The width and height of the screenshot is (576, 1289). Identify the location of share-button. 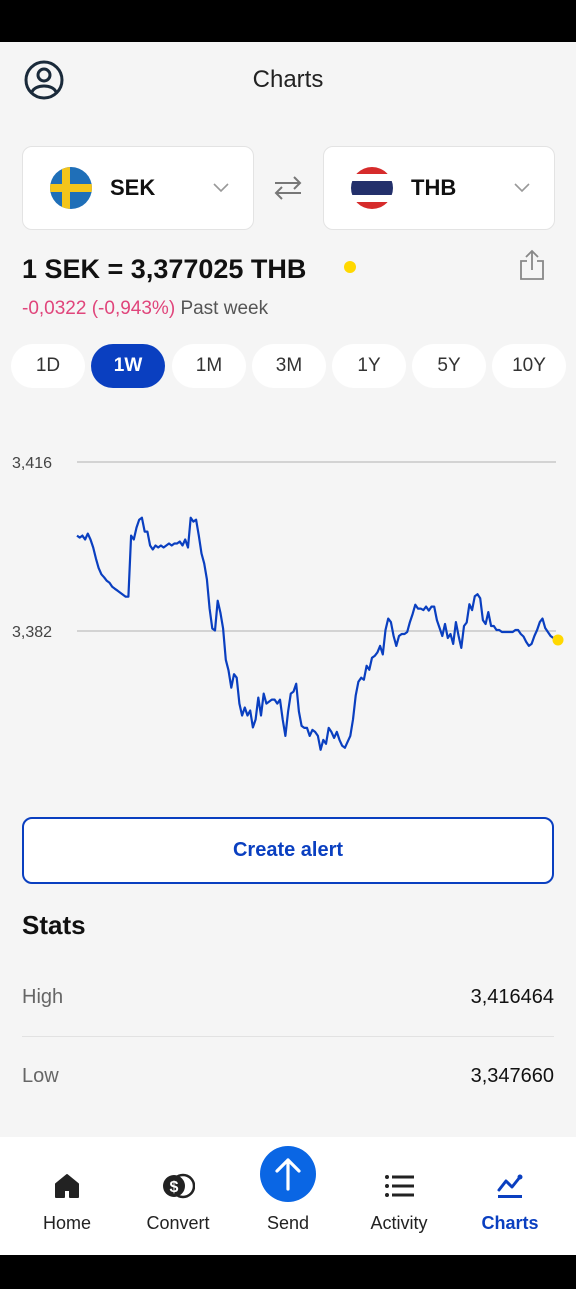
(532, 265).